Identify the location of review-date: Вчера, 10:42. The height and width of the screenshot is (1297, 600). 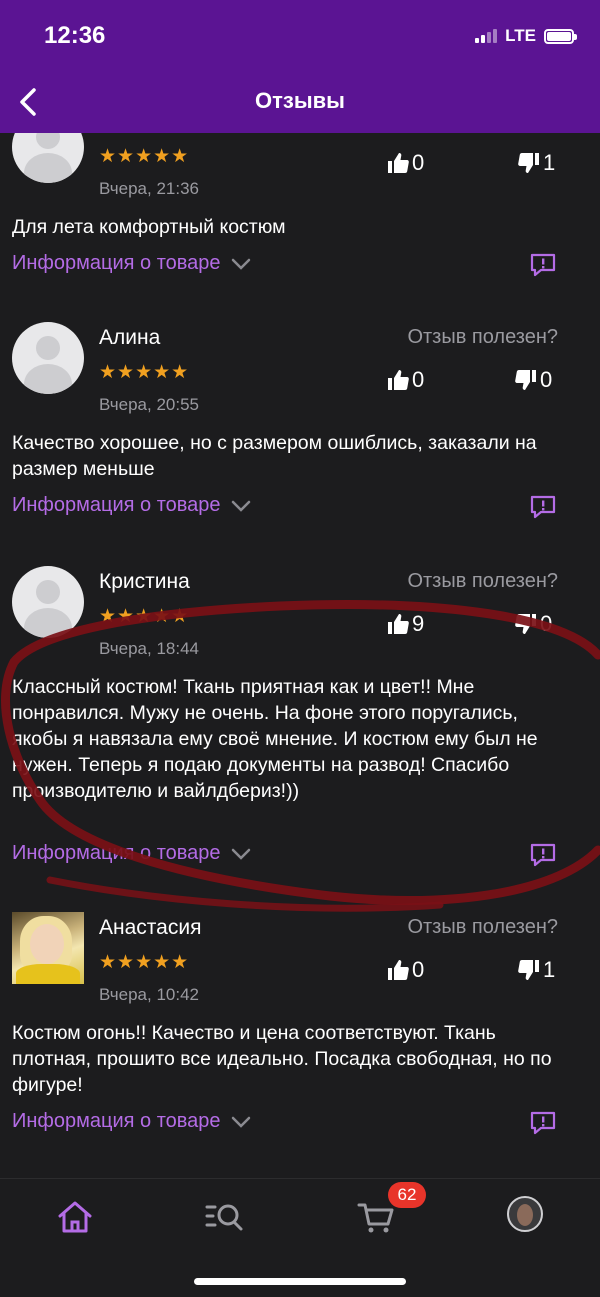
(149, 994).